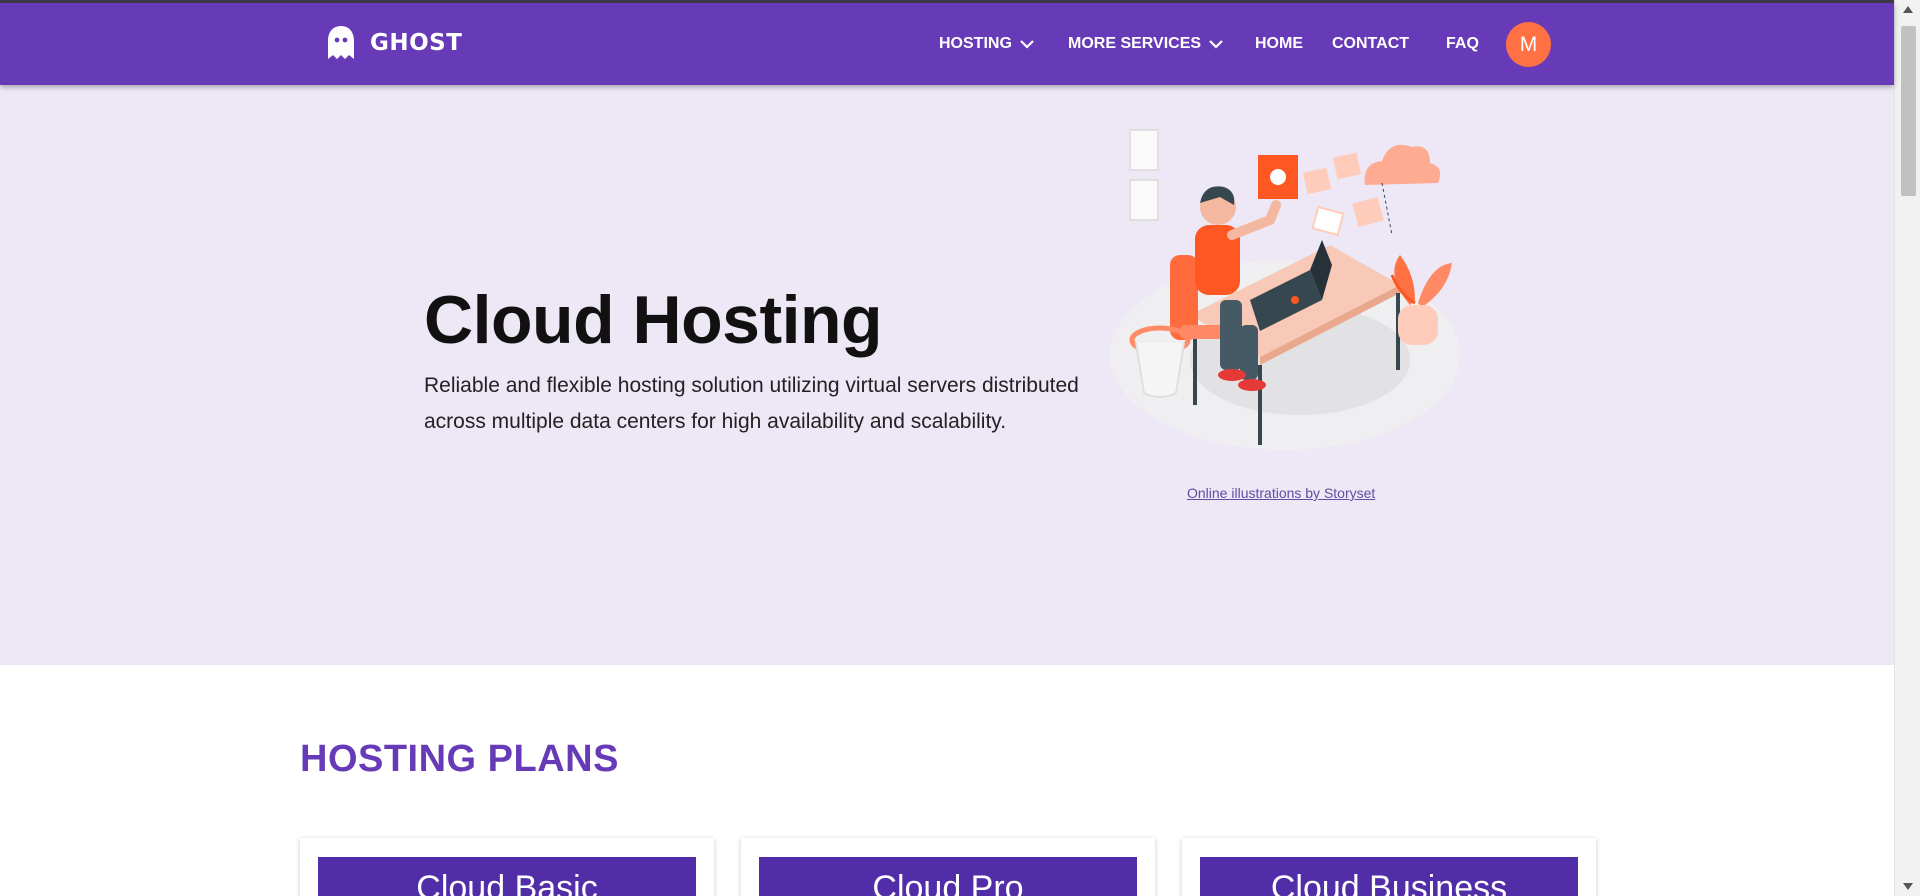 The image size is (1920, 896). I want to click on plan-card-header: Cloud Basic, so click(507, 876).